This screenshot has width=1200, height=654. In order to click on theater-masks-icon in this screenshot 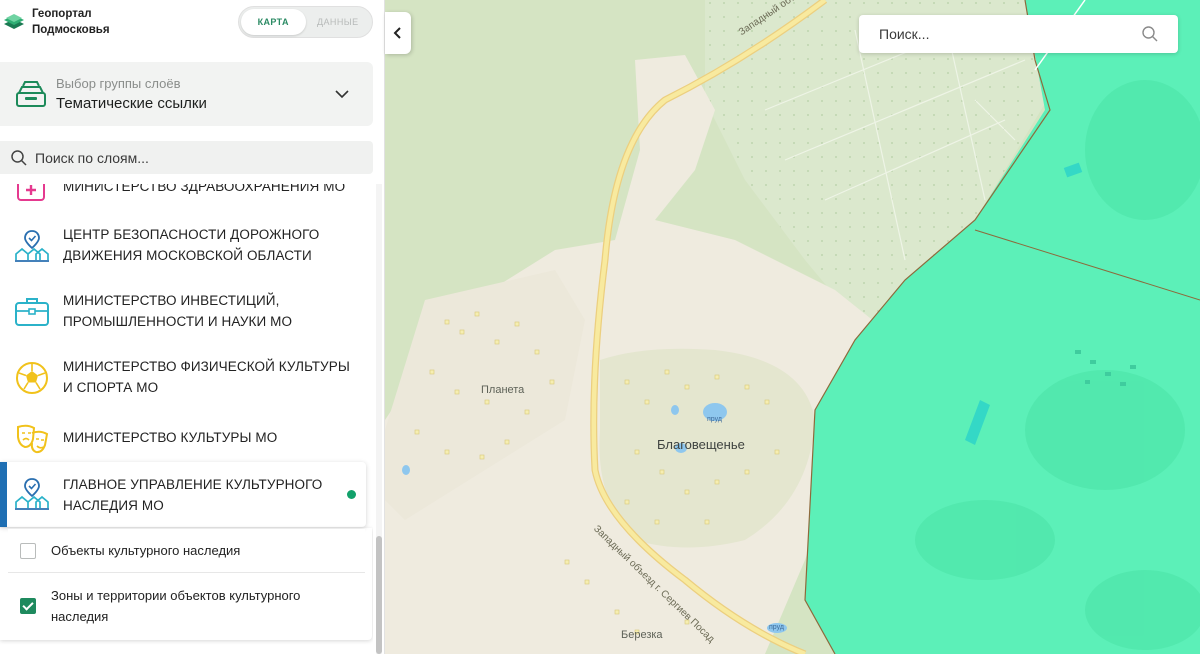, I will do `click(33, 439)`.